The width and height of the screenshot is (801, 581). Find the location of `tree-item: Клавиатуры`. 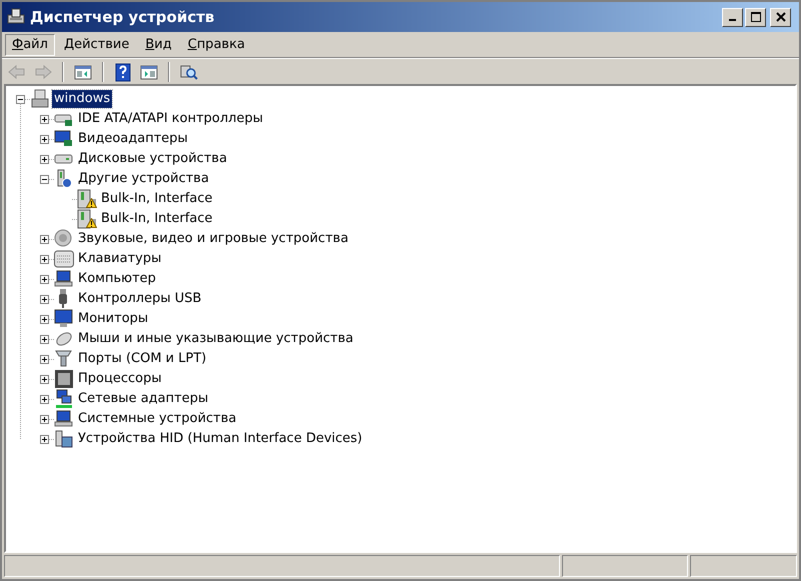

tree-item: Клавиатуры is located at coordinates (120, 259).